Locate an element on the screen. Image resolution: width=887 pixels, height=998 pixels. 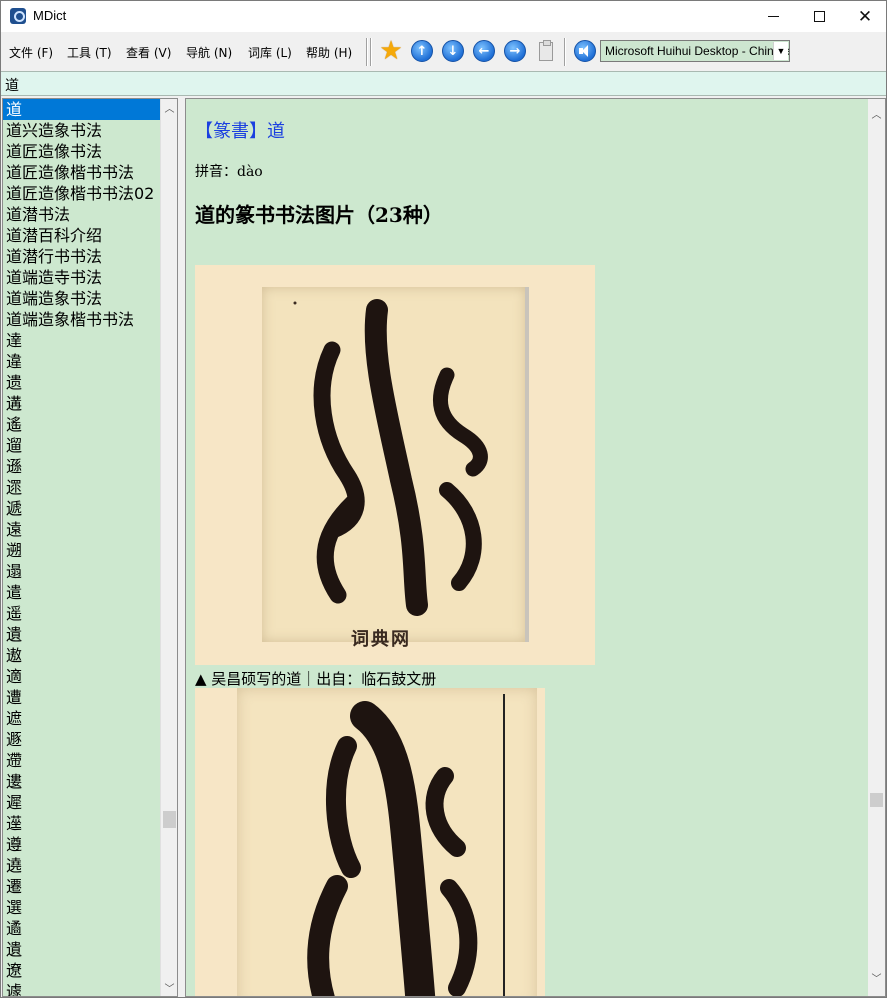
word-list-item: 道端造象书法 is located at coordinates (82, 298).